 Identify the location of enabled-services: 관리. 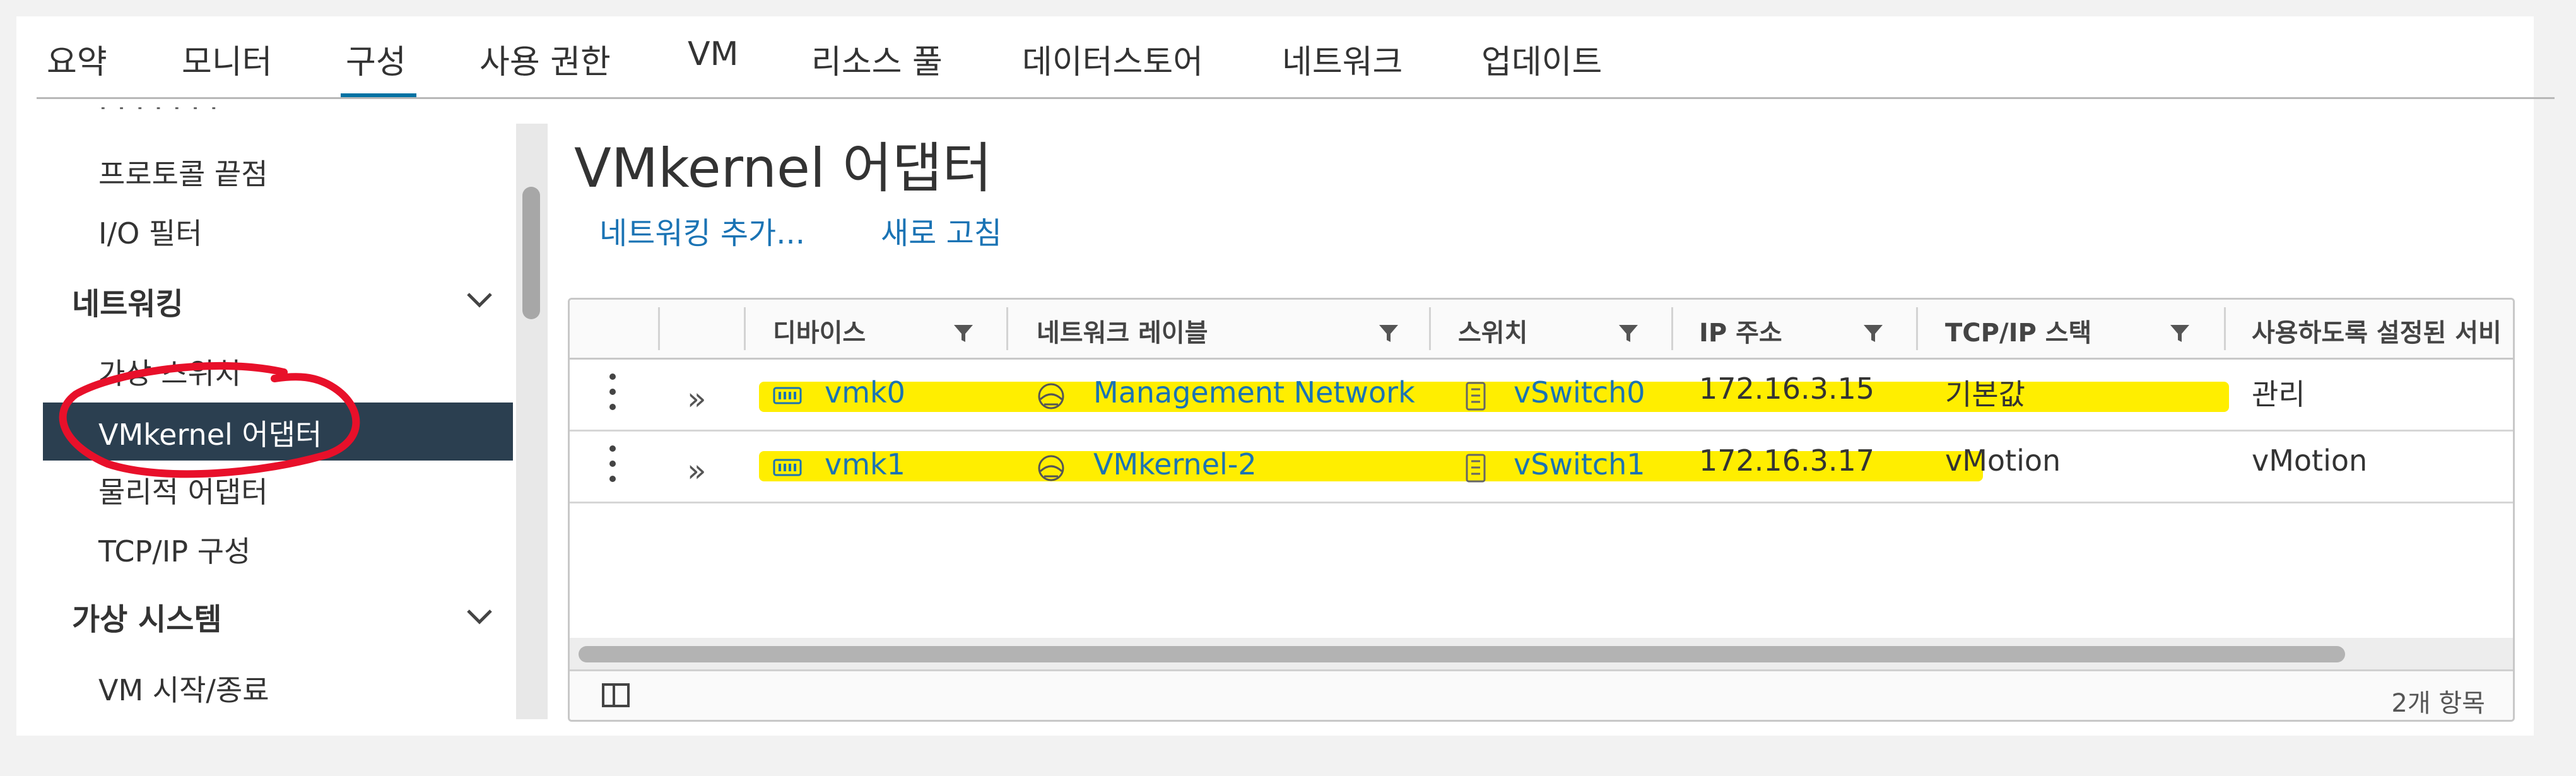
(2278, 394).